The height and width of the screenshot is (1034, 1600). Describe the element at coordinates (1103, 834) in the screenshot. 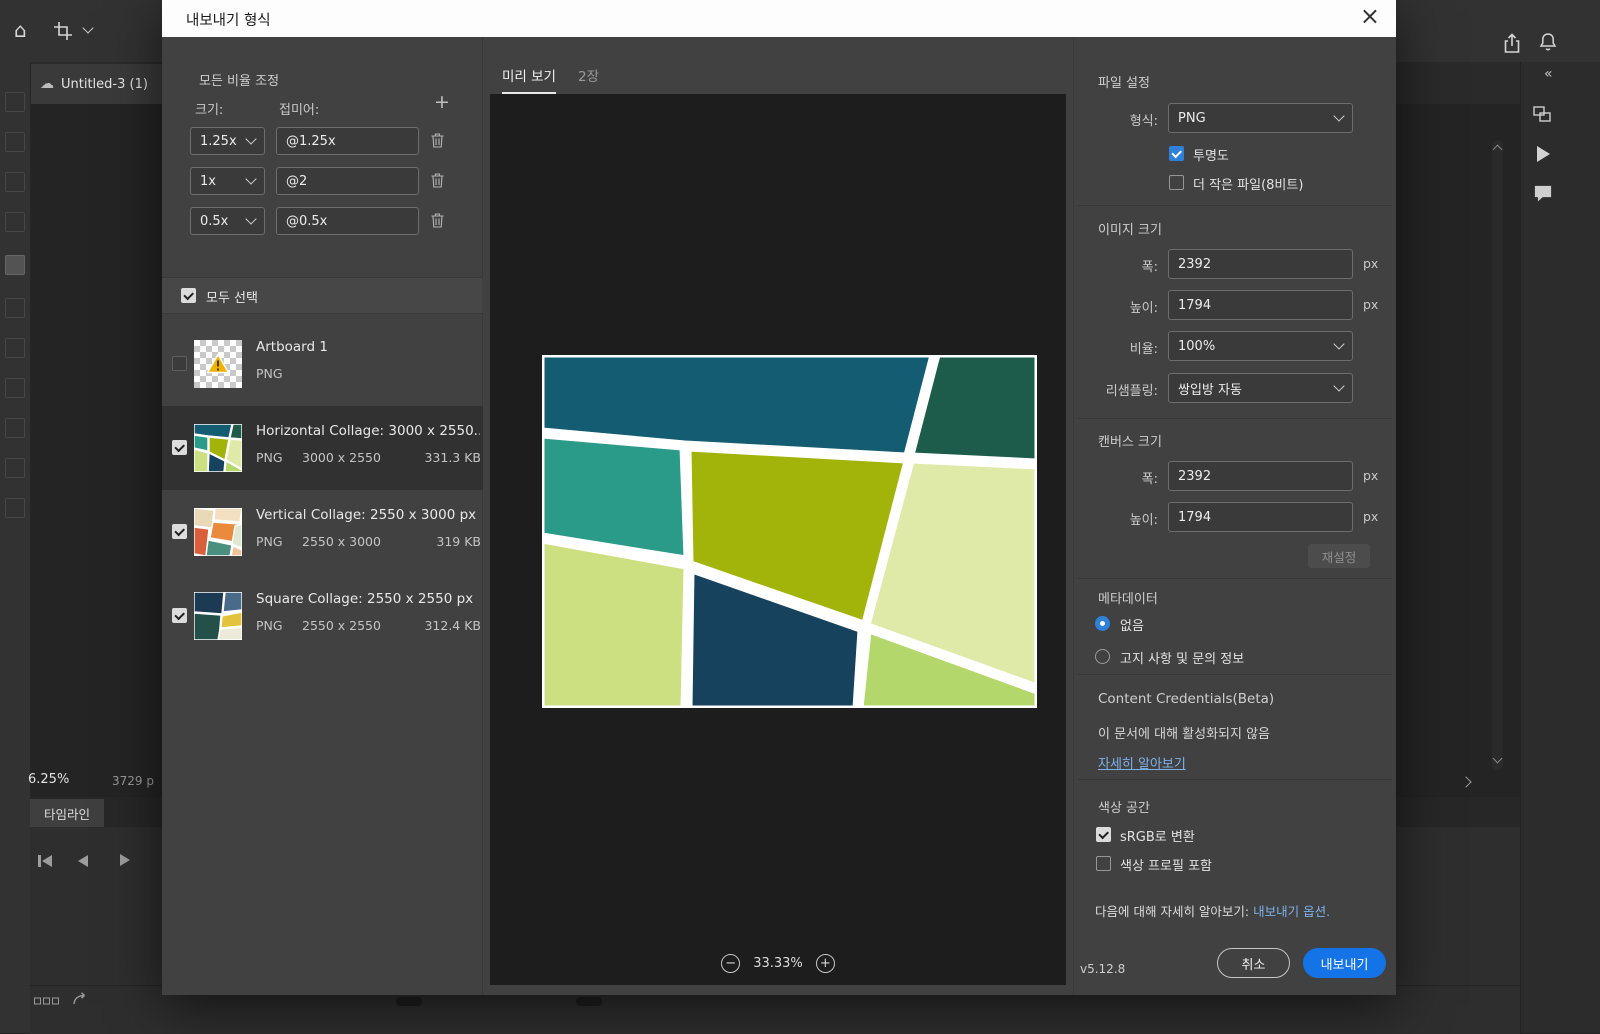

I see `srgb-checkbox` at that location.